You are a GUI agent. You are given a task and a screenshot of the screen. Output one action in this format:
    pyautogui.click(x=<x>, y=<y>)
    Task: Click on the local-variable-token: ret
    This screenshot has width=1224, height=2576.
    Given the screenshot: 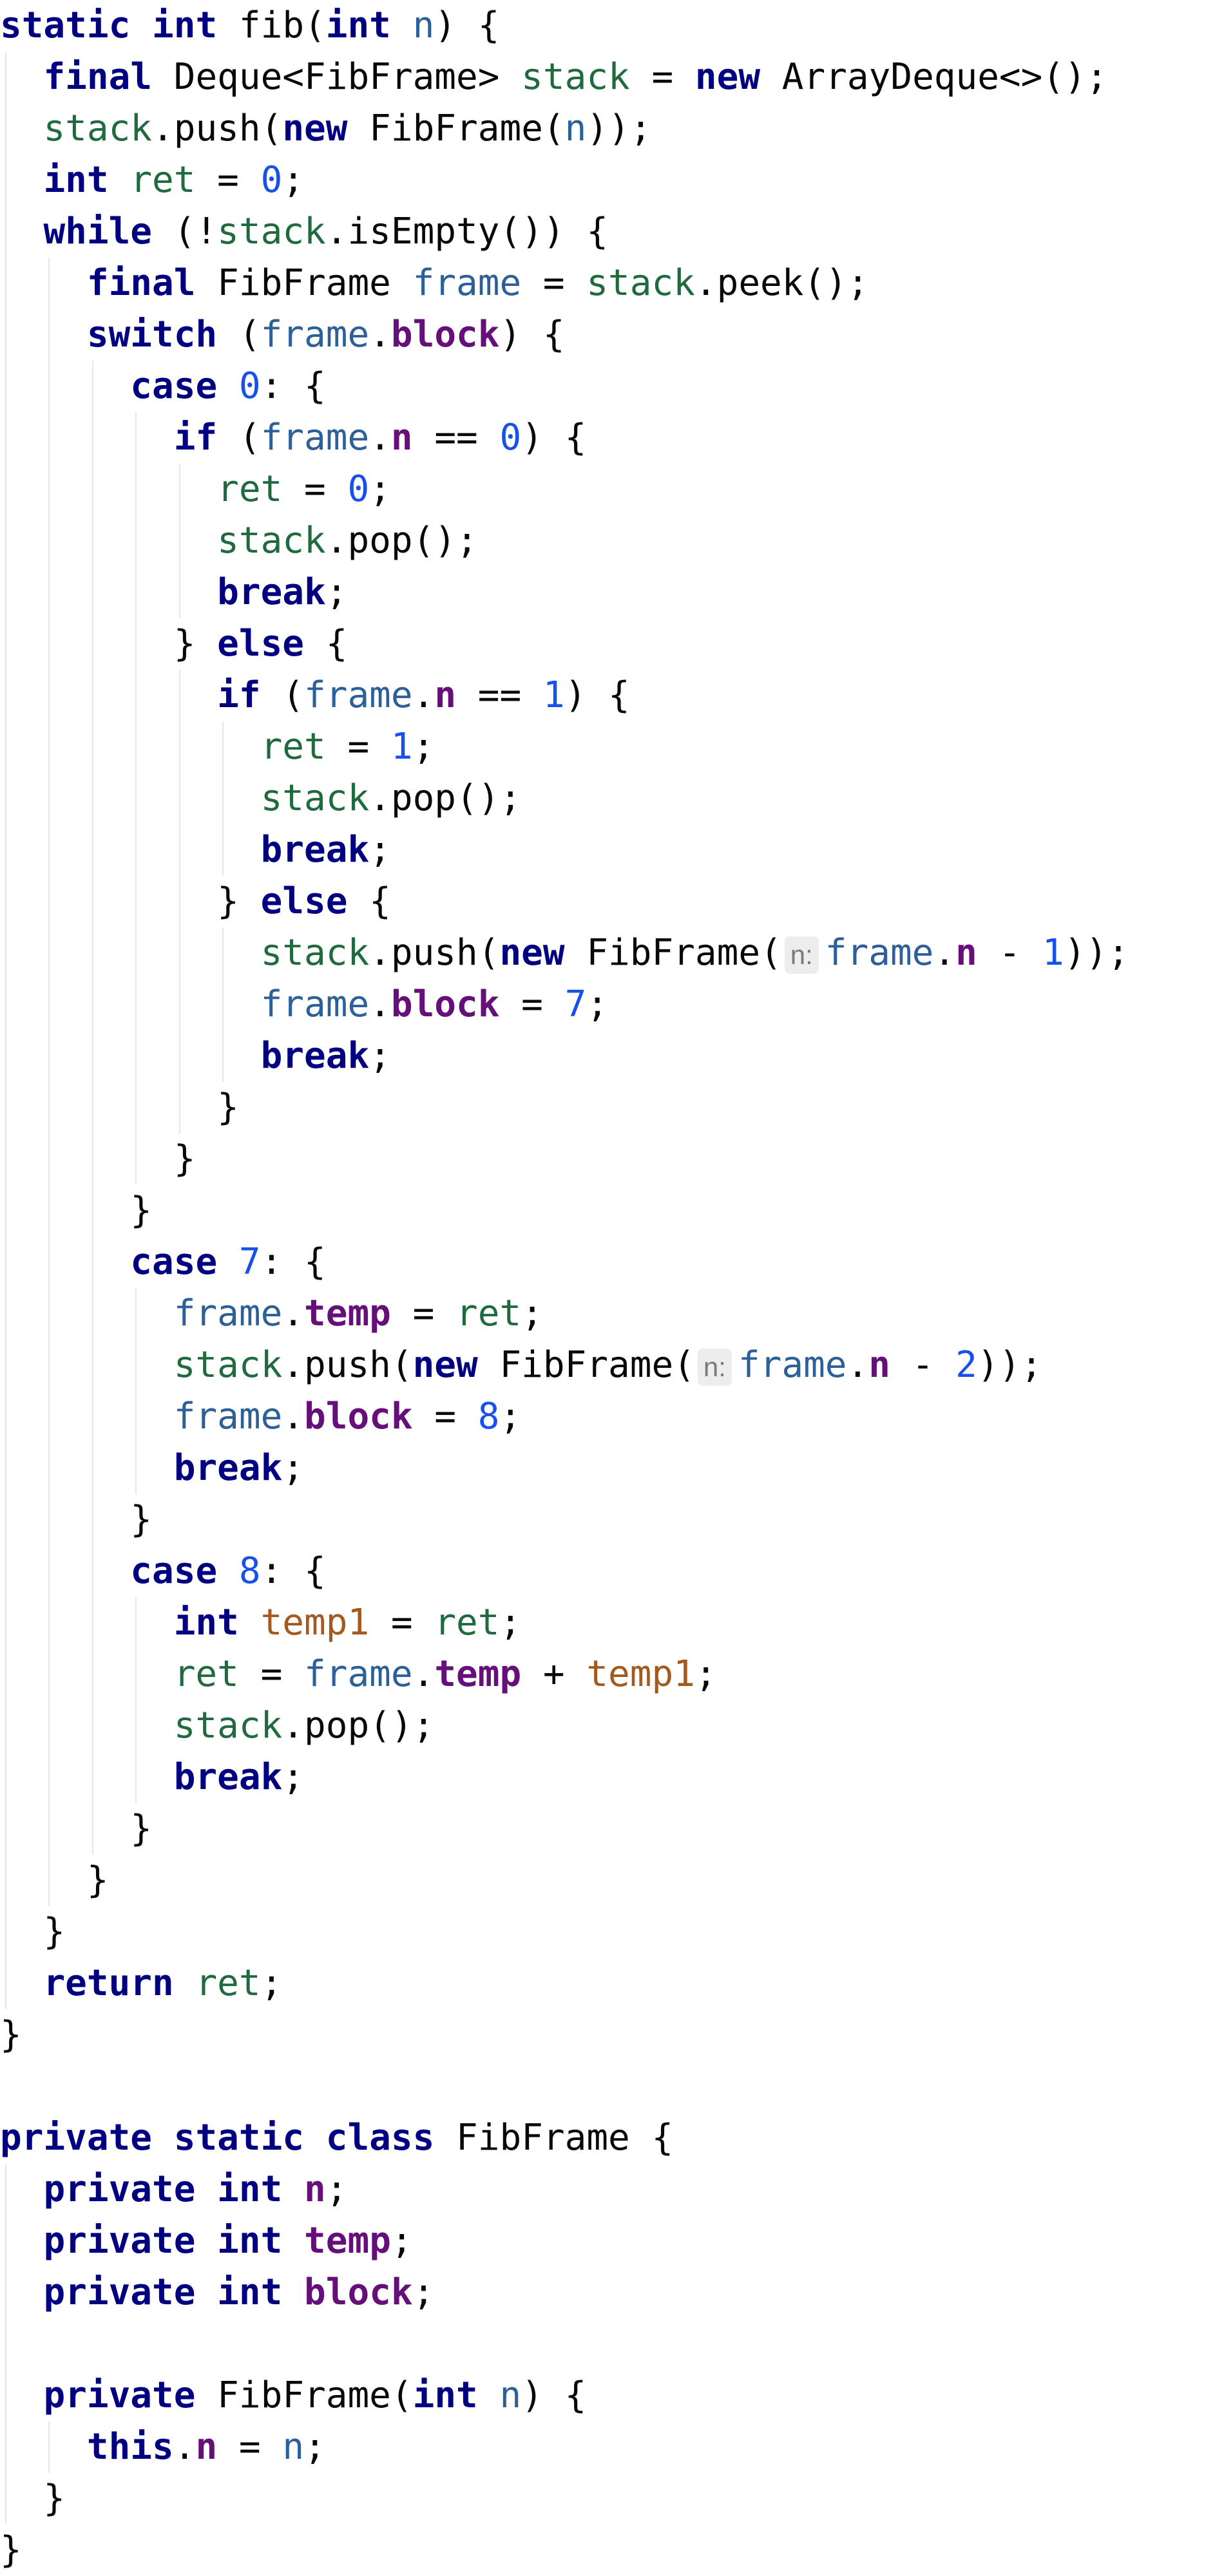 What is the action you would take?
    pyautogui.click(x=228, y=1983)
    